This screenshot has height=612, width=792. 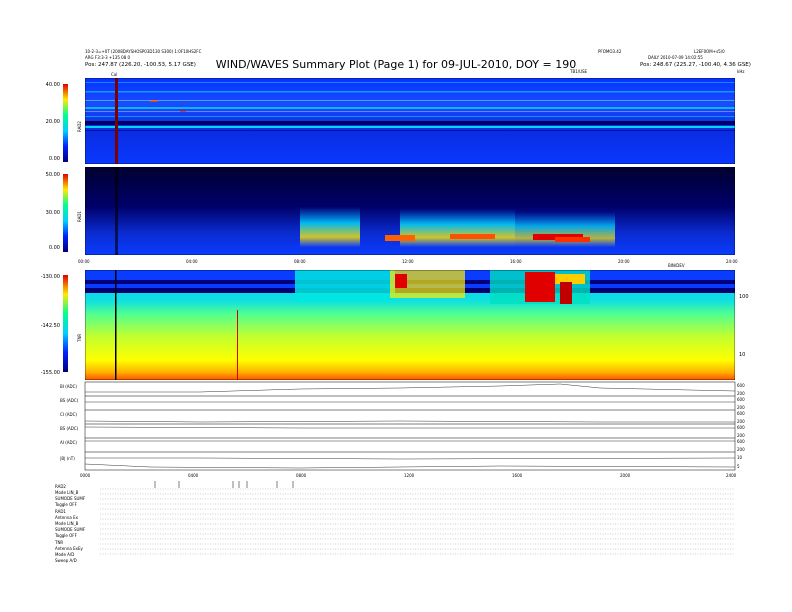 I want to click on rad2-tick-mid: 20.00, so click(x=52, y=122).